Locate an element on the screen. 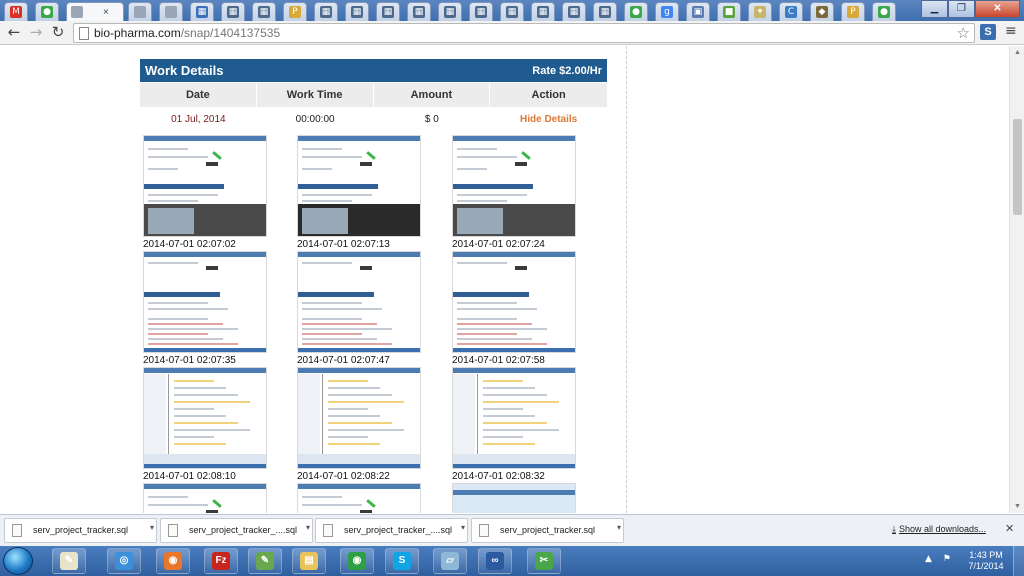 Image resolution: width=1024 pixels, height=576 pixels. taskbar-app-button: ✂ is located at coordinates (544, 561).